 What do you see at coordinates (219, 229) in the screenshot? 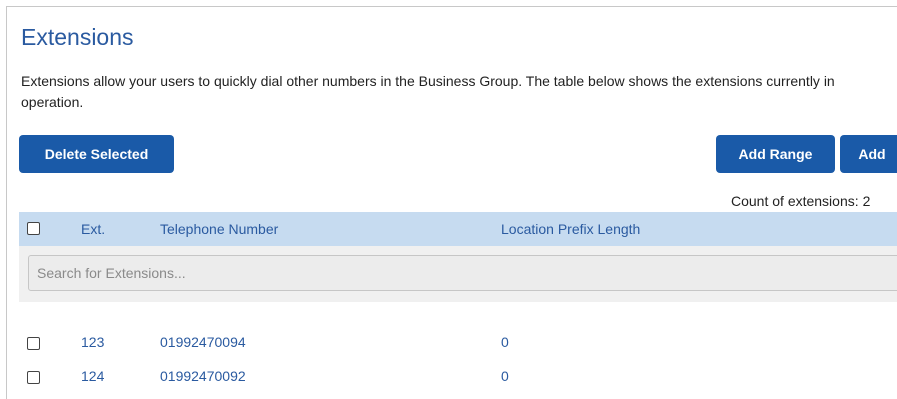
I see `column-header-telephone-number: Telephone Number` at bounding box center [219, 229].